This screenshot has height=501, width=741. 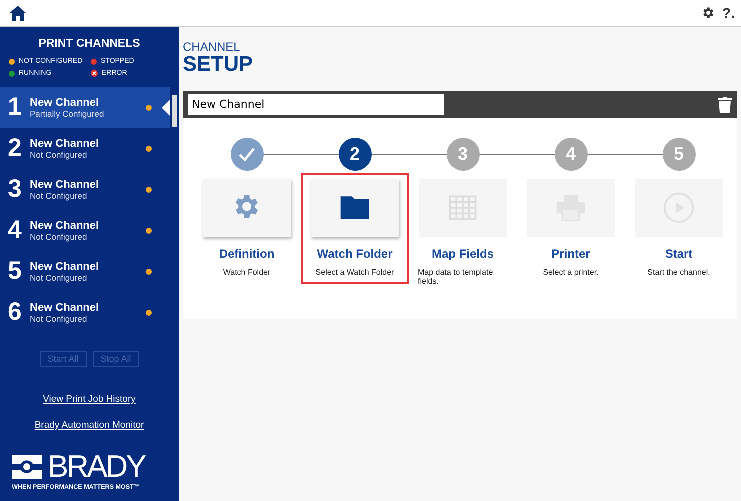 I want to click on help-button: ?., so click(x=728, y=13).